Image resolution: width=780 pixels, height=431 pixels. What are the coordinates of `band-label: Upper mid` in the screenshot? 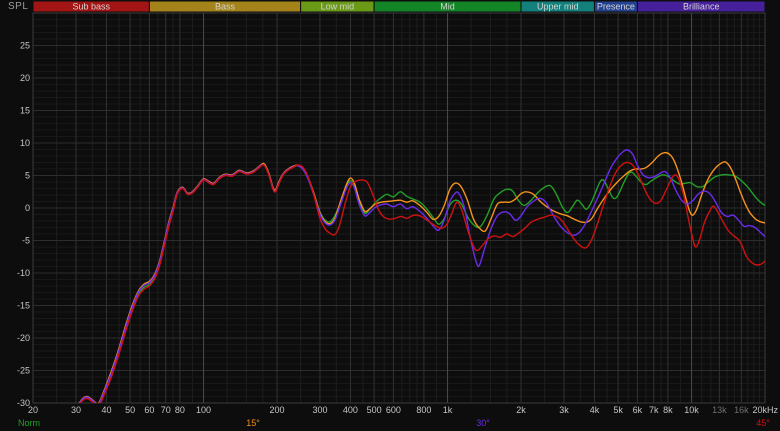 It's located at (558, 7).